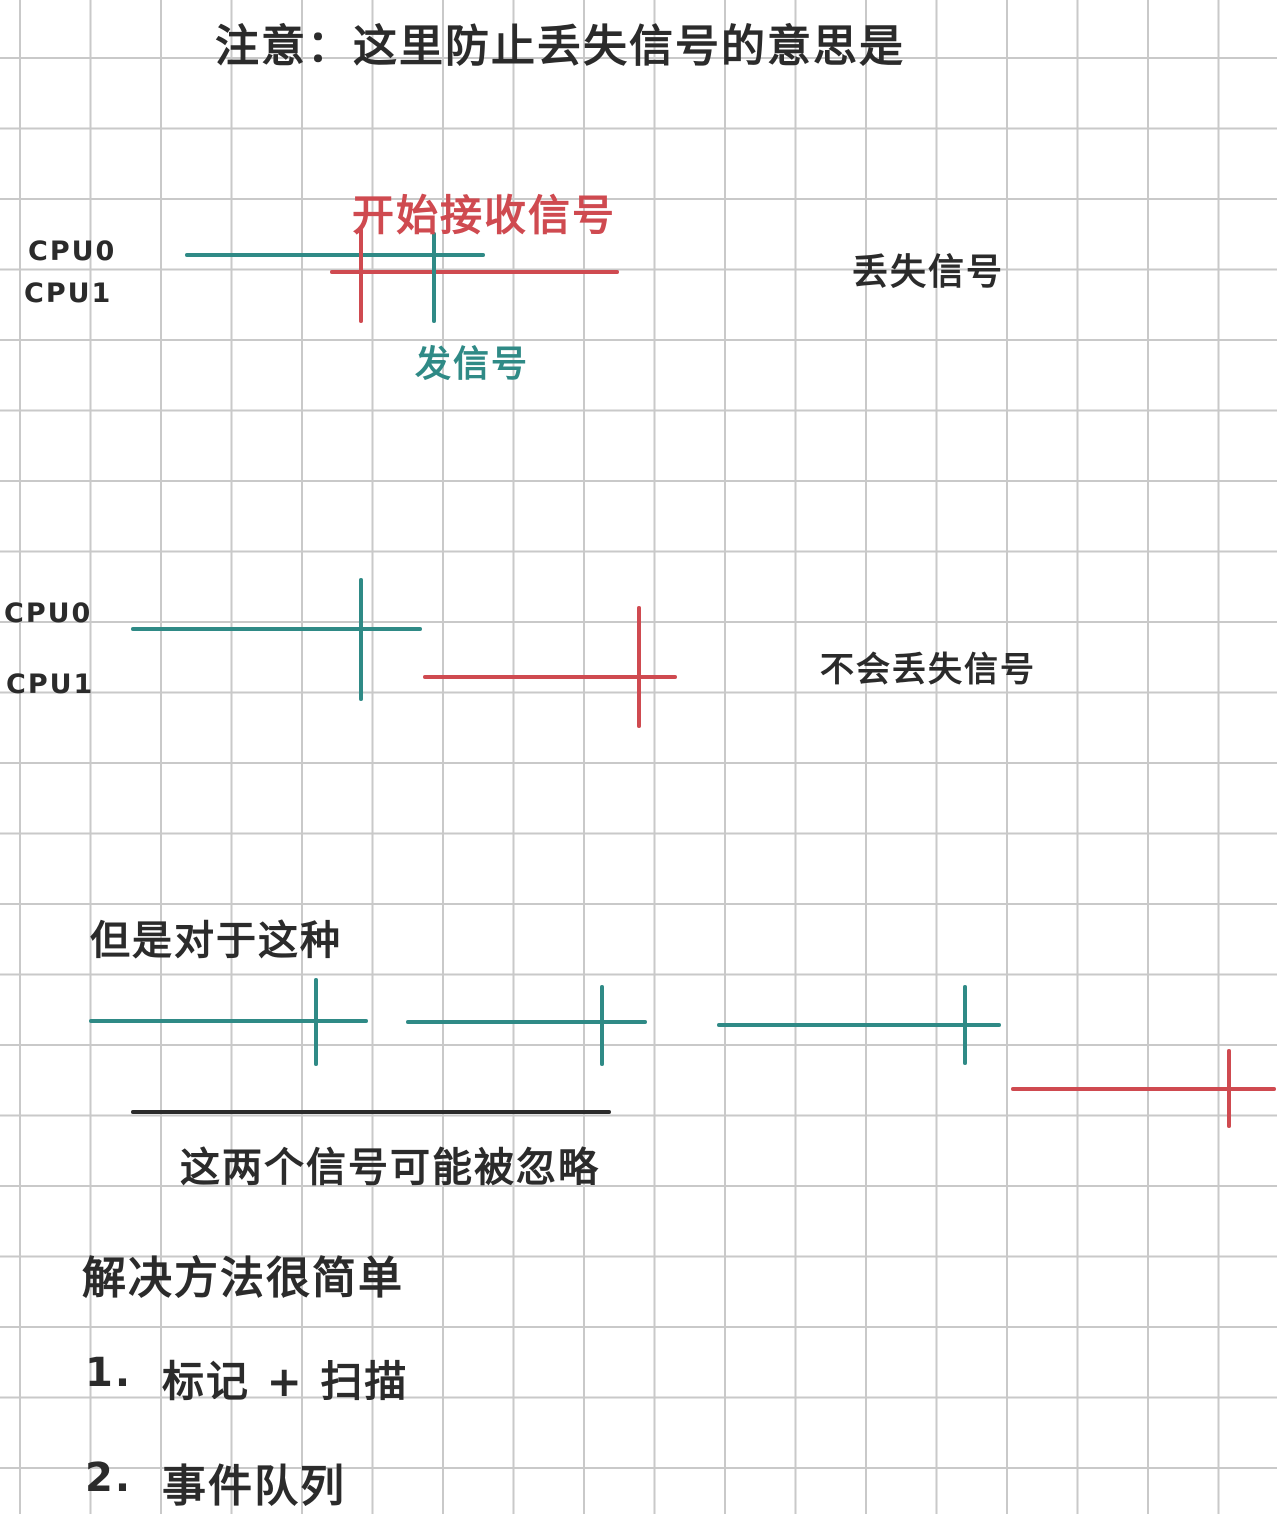 Image resolution: width=1277 pixels, height=1514 pixels. I want to click on s3-intro-label: 但是对于这种, so click(216, 941).